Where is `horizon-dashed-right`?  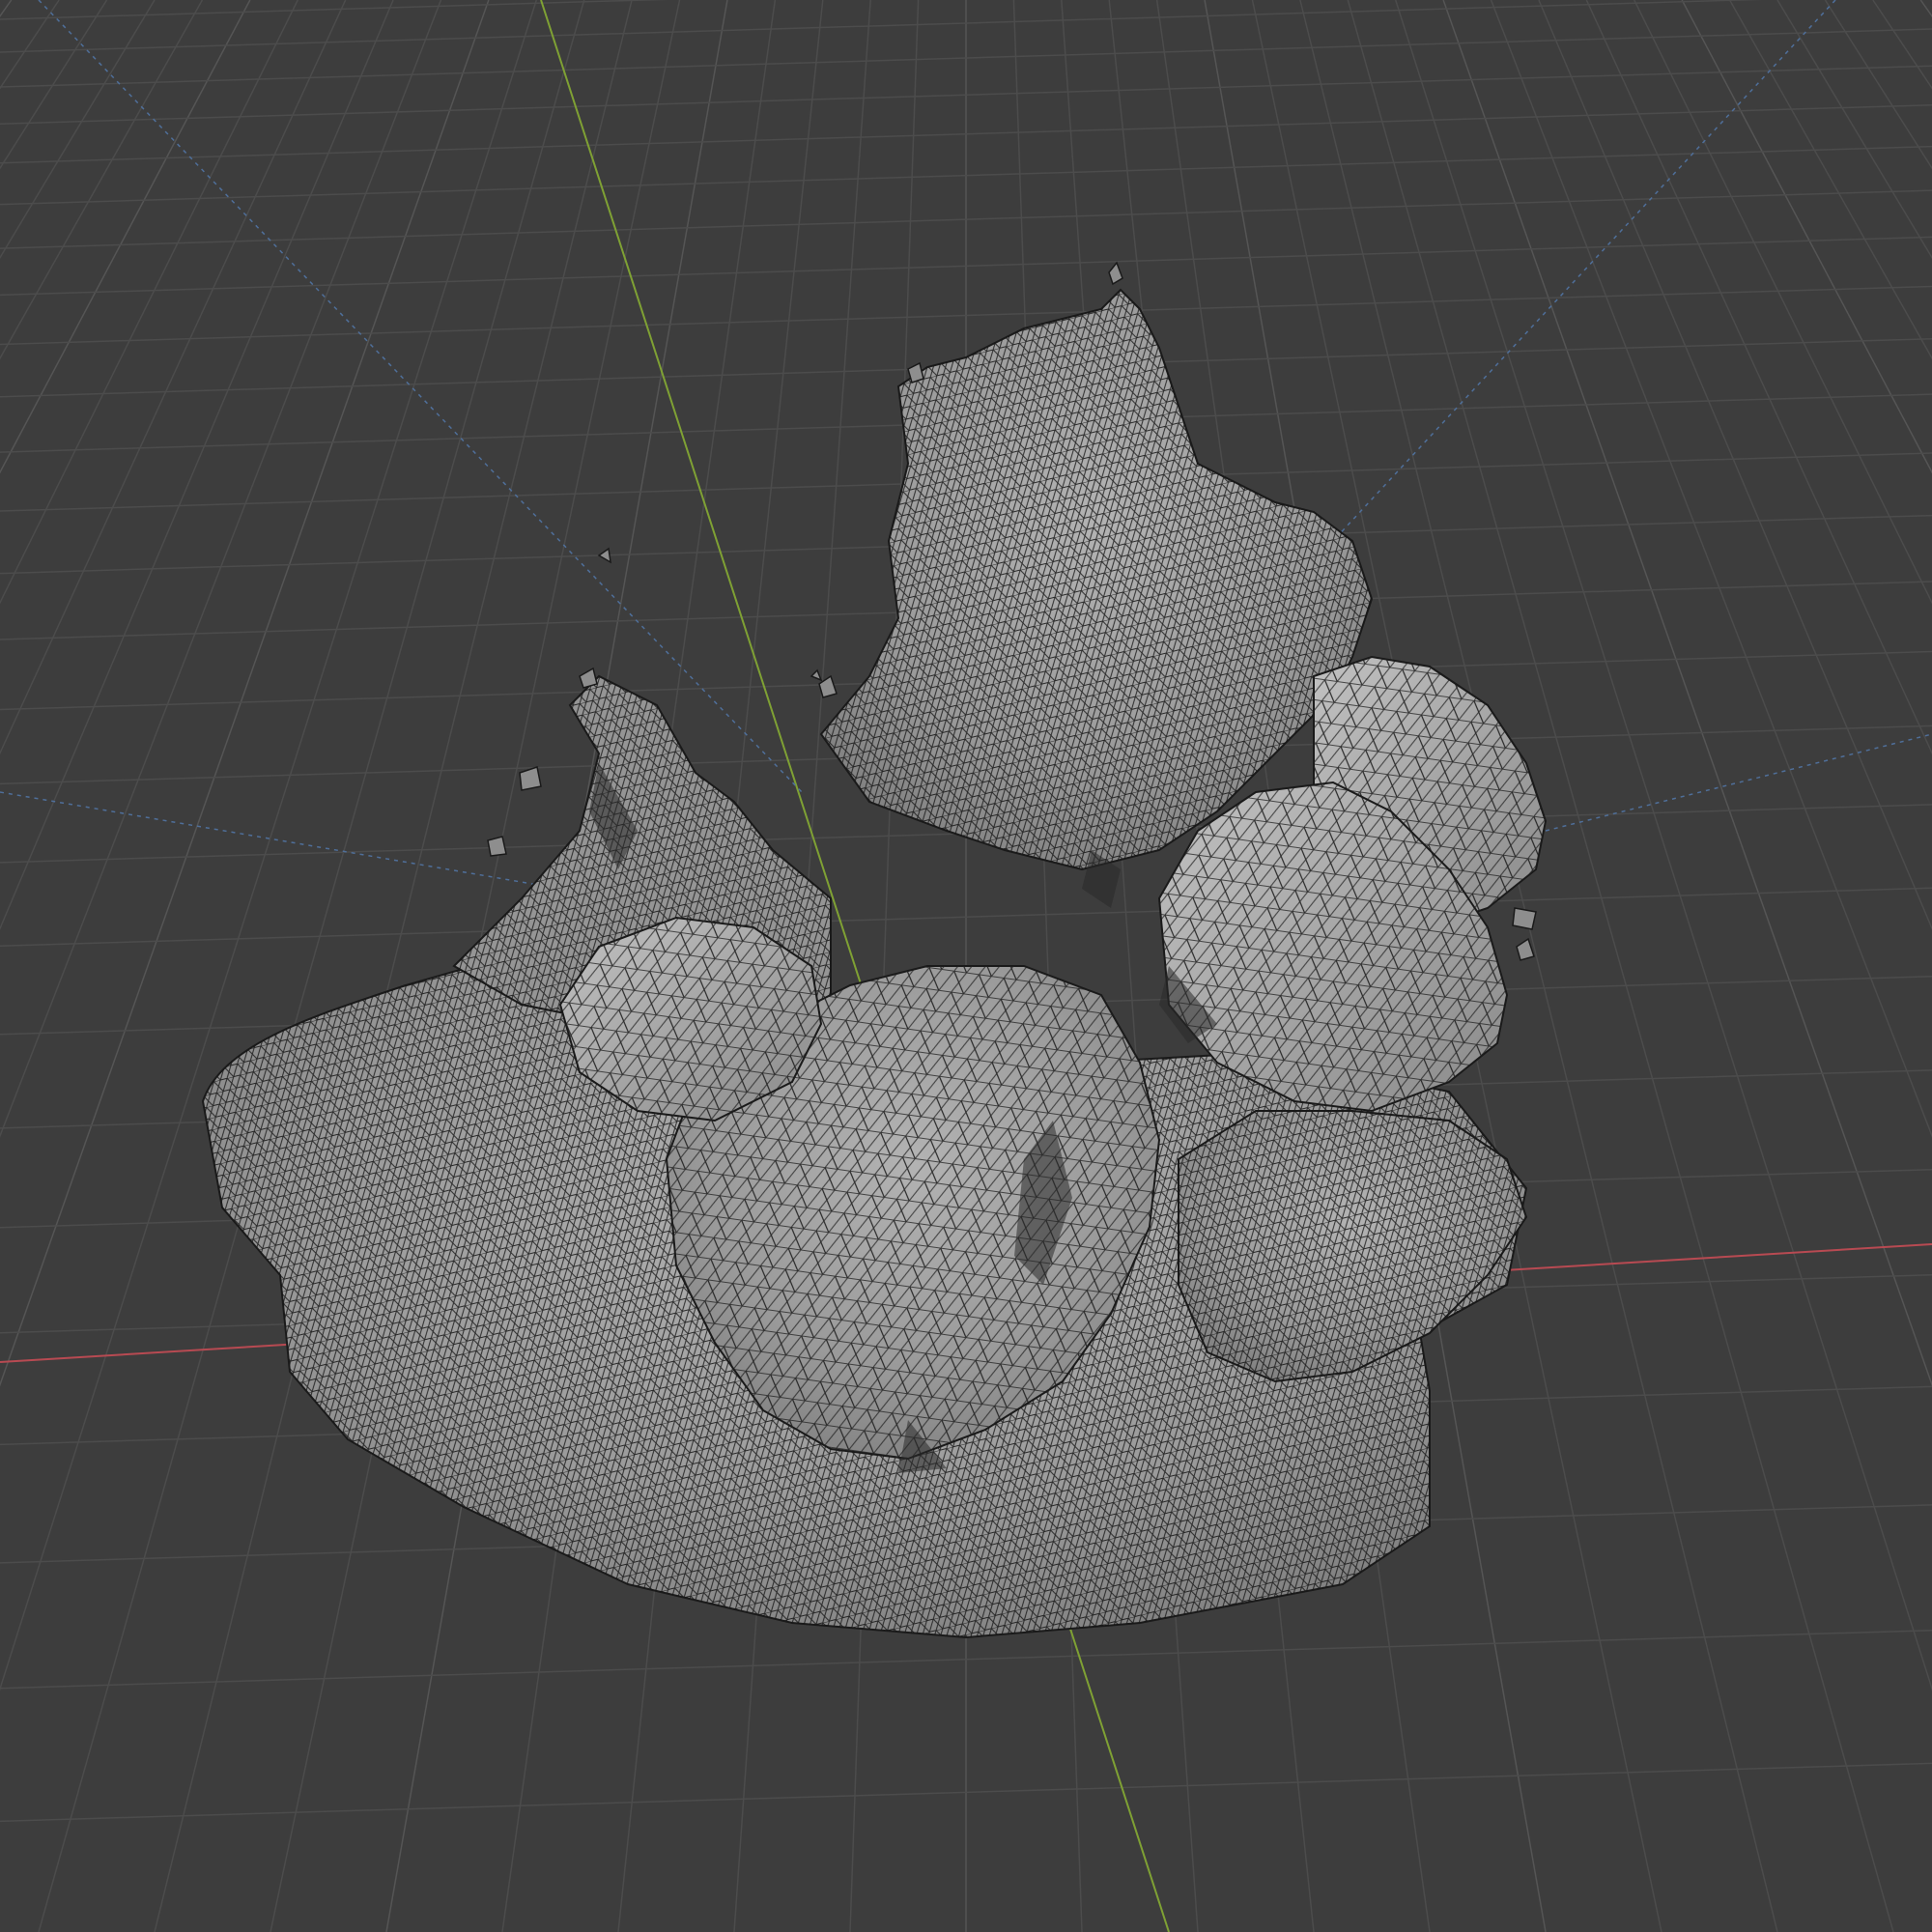
horizon-dashed-right is located at coordinates (1738, 782).